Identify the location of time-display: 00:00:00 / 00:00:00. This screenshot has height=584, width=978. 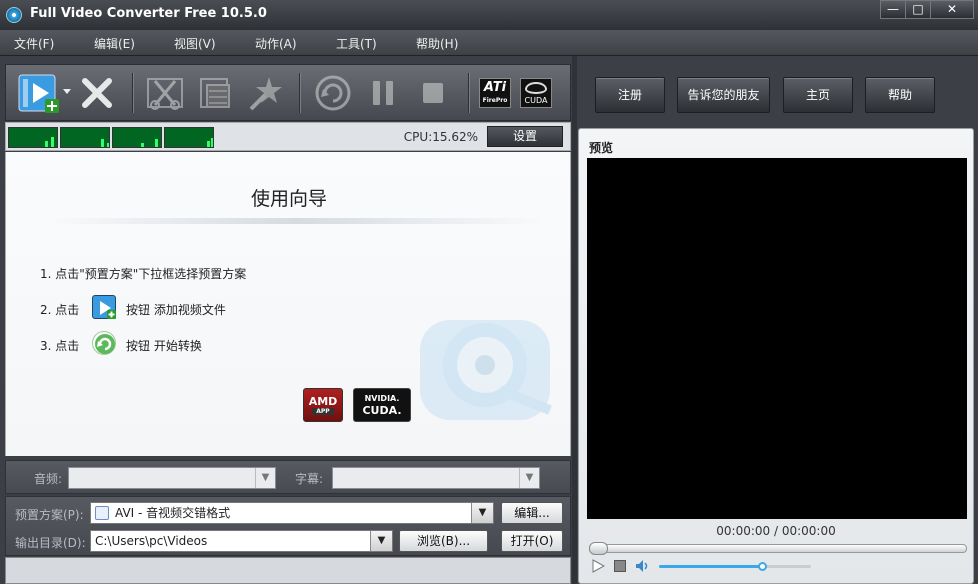
(776, 531).